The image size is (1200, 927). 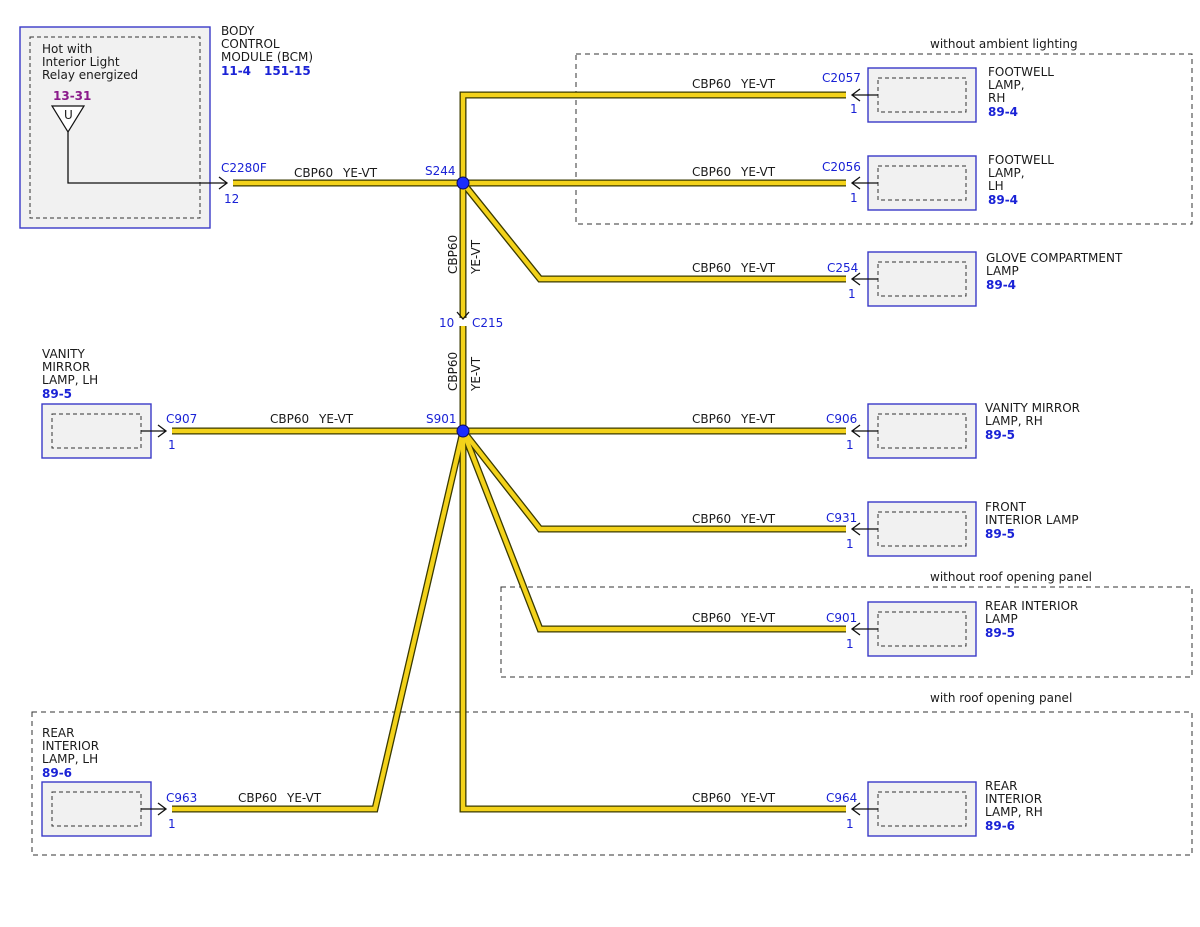 What do you see at coordinates (934, 808) in the screenshot?
I see `component-rear-interior-lamp-rh: C964 1 REAR INTERIOR LAMP, RH 89-6` at bounding box center [934, 808].